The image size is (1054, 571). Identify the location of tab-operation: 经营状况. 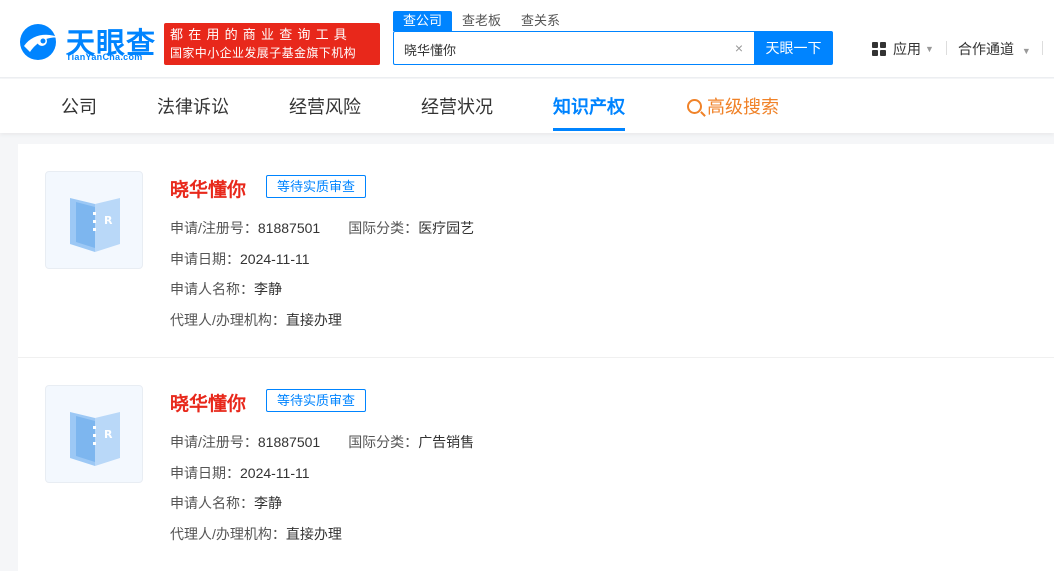
(457, 106).